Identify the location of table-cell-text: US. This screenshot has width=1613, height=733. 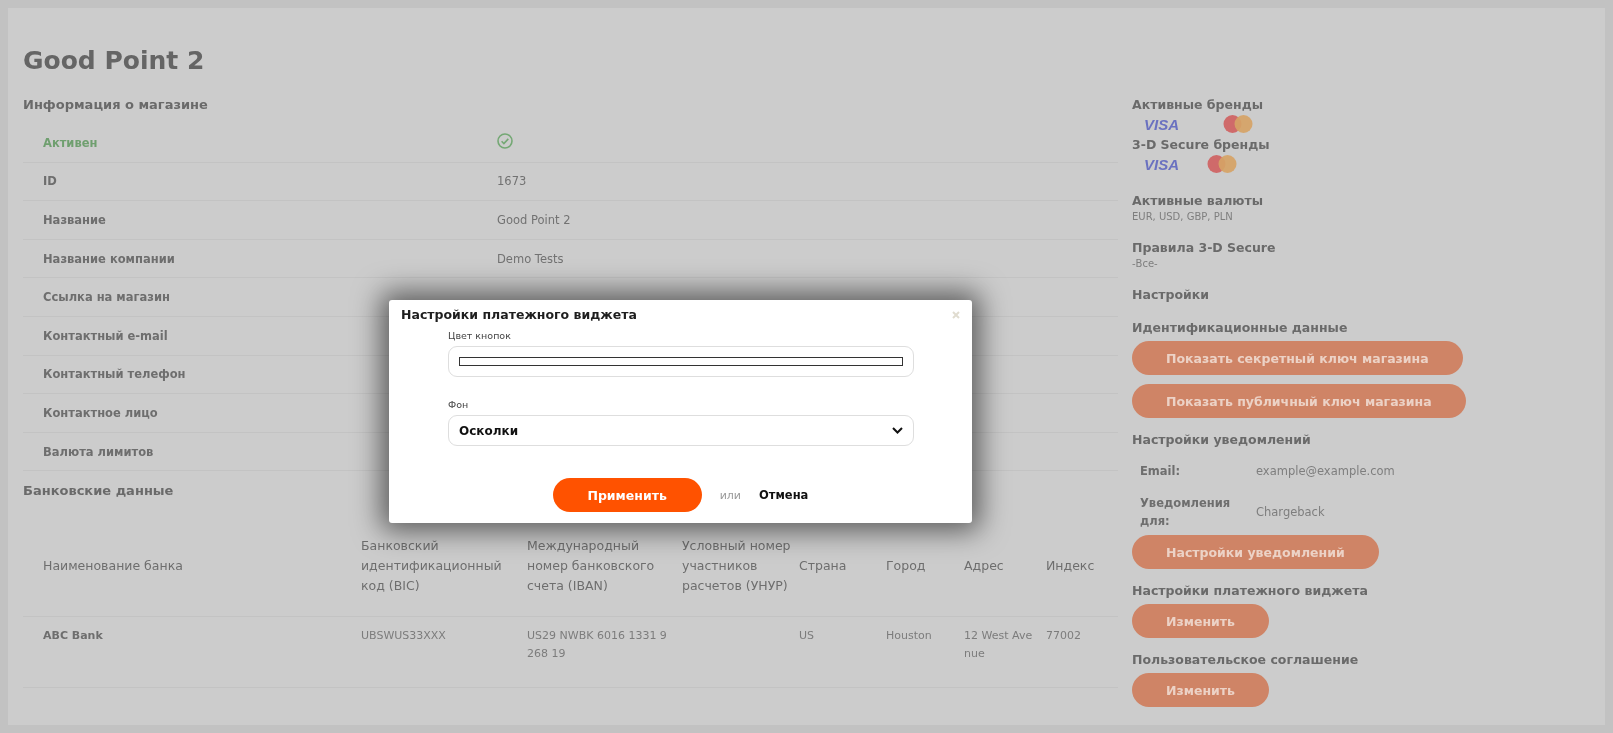
(807, 636).